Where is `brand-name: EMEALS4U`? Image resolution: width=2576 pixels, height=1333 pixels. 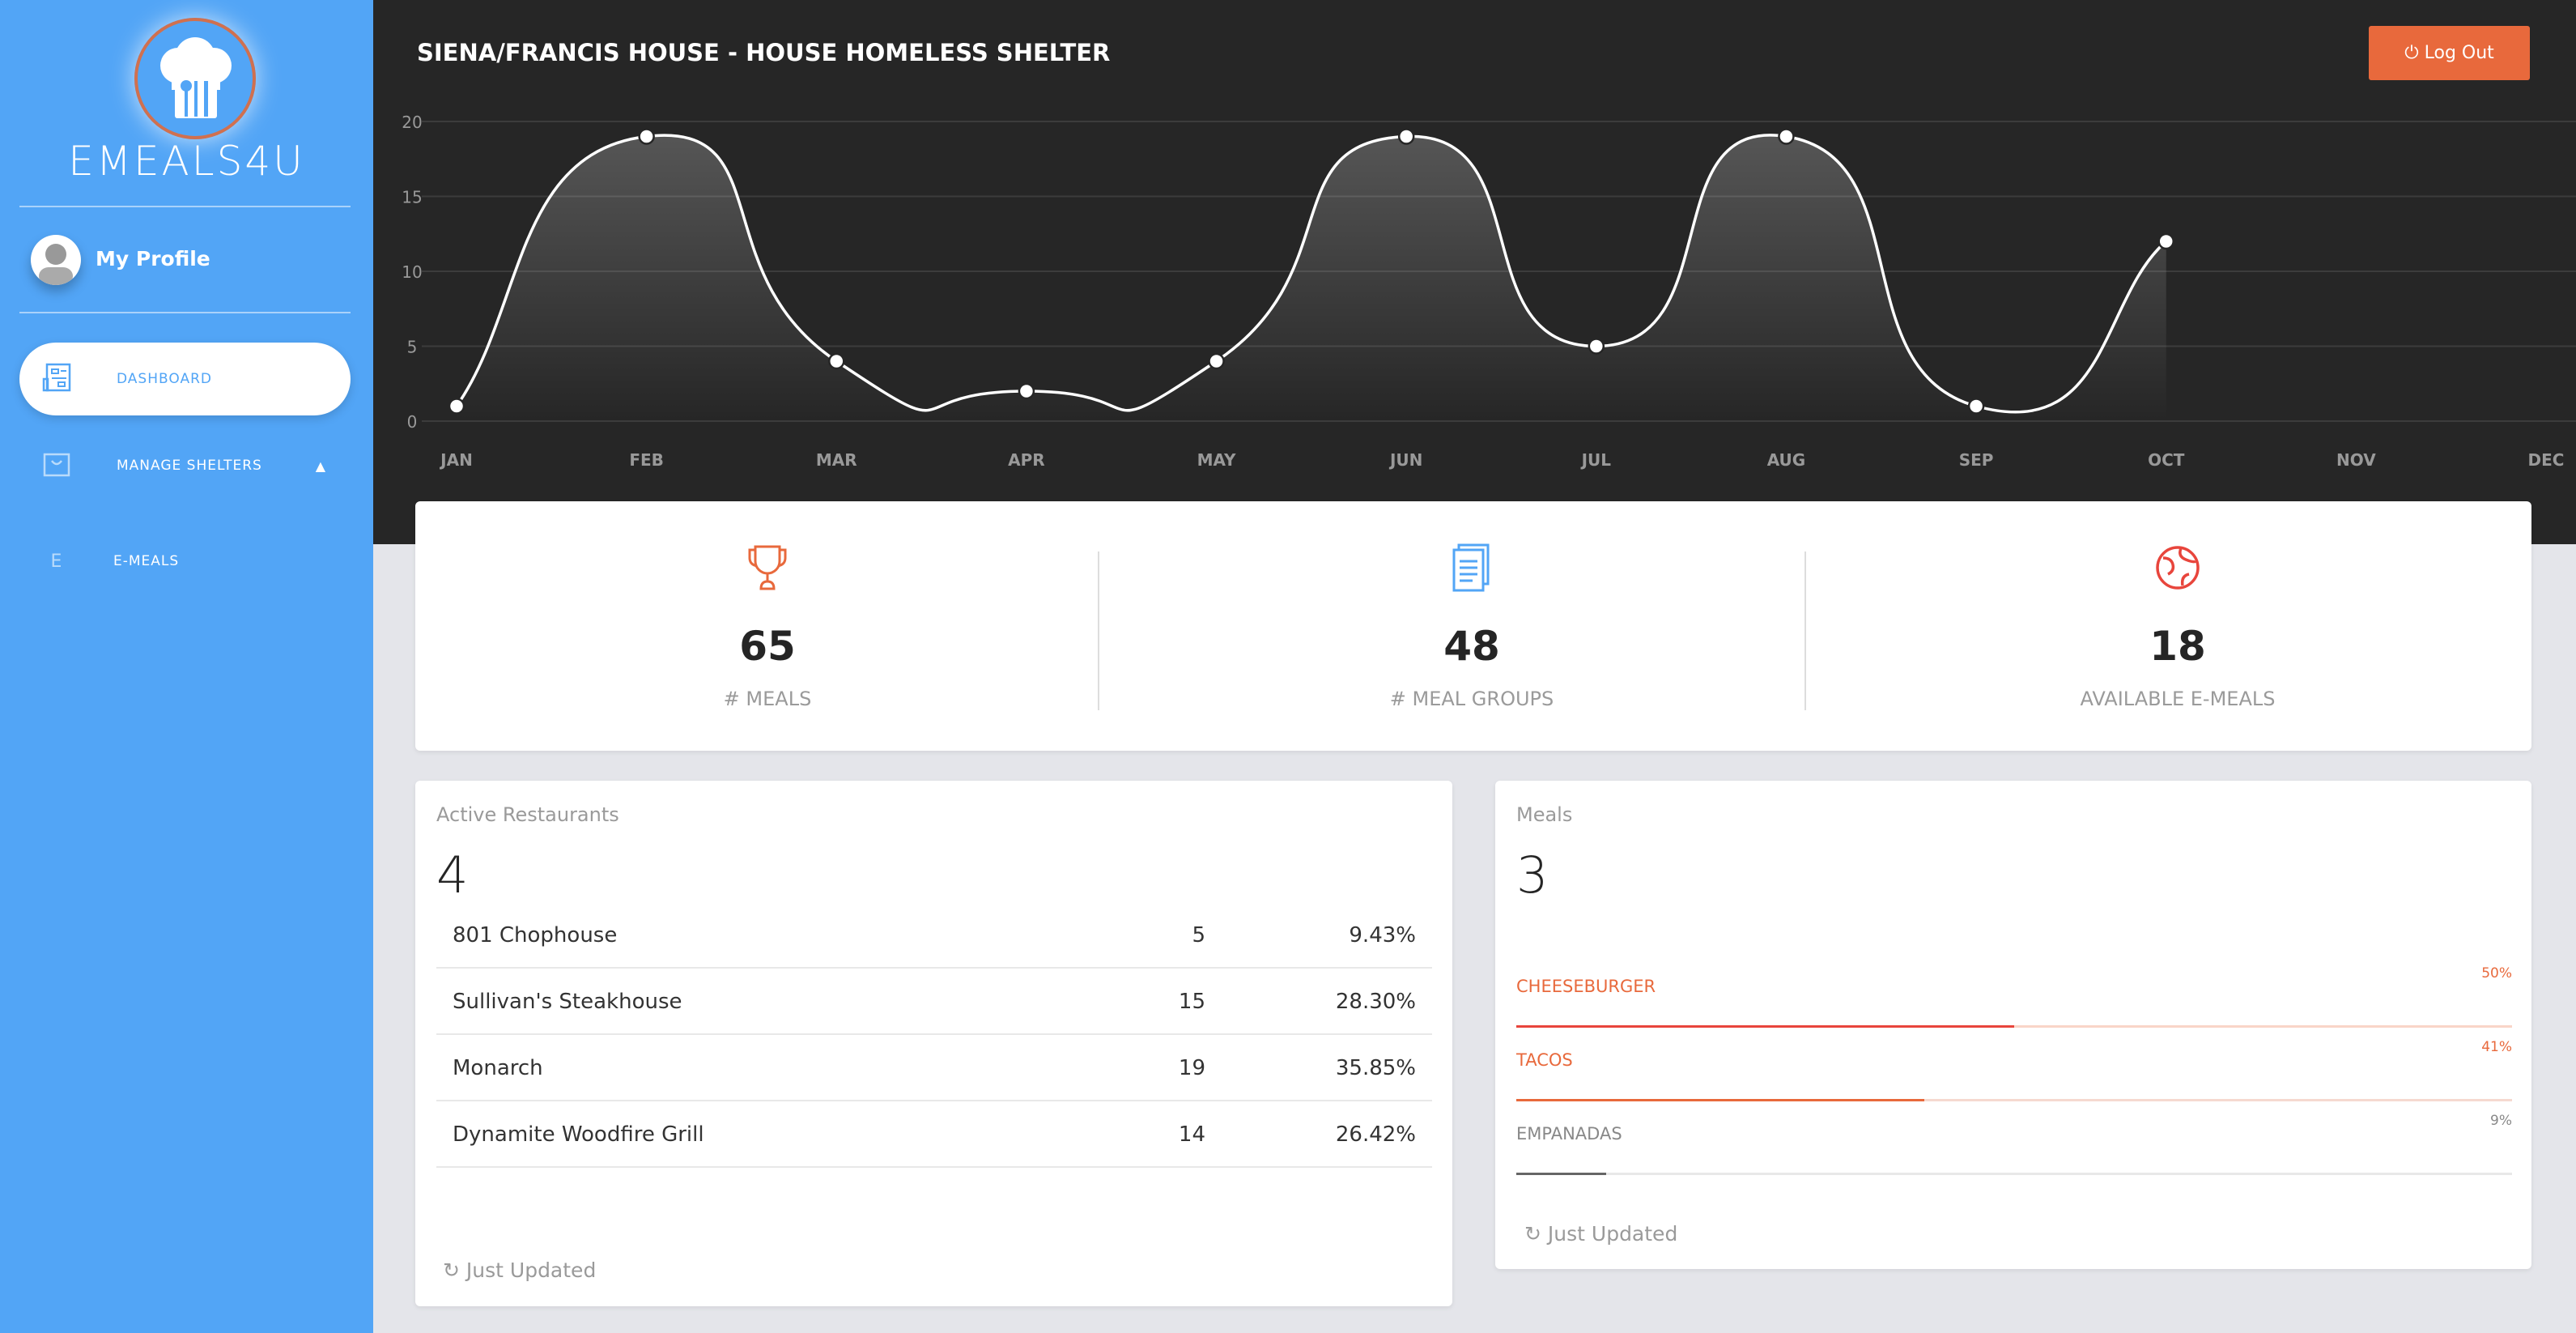 brand-name: EMEALS4U is located at coordinates (186, 161).